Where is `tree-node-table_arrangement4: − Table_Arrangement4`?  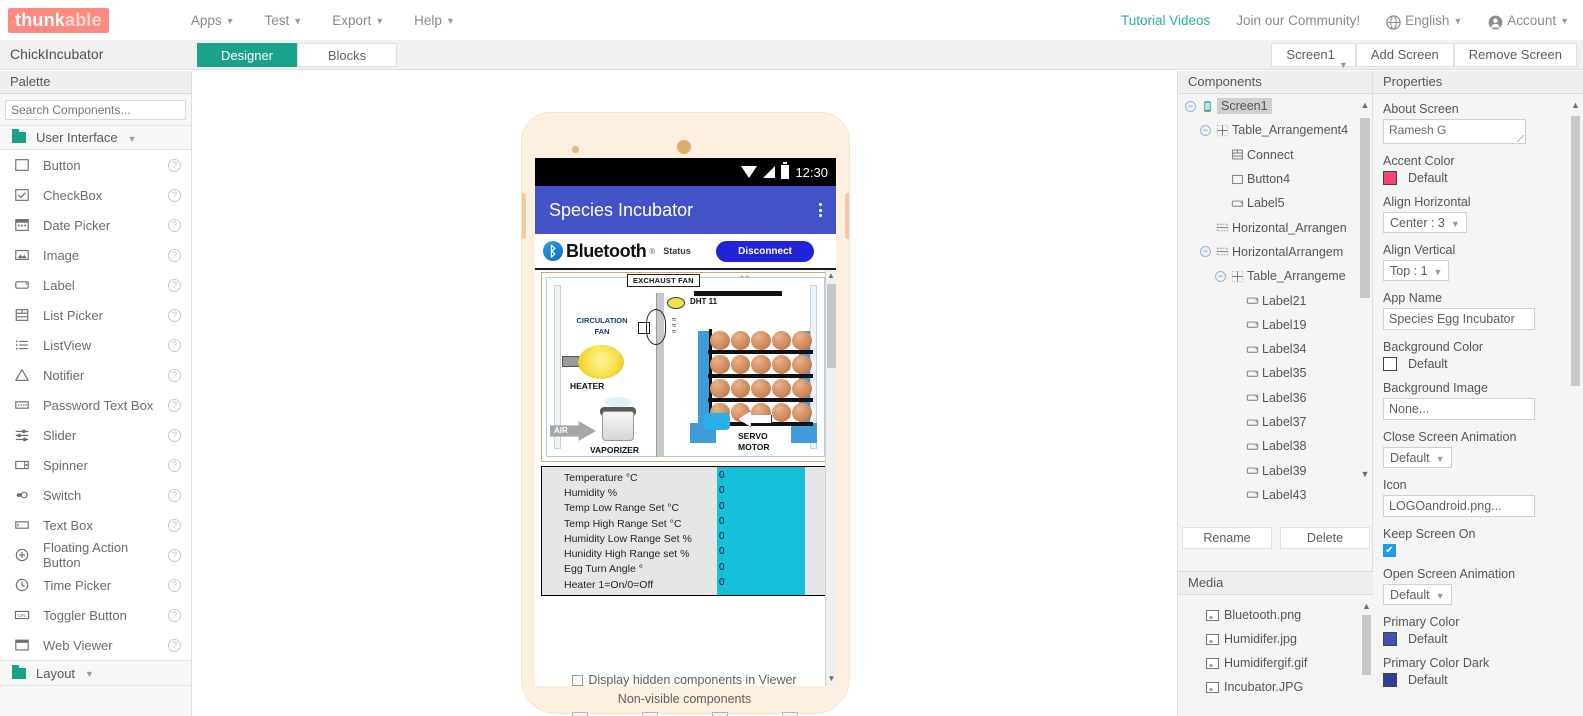 tree-node-table_arrangement4: − Table_Arrangement4 is located at coordinates (1275, 130).